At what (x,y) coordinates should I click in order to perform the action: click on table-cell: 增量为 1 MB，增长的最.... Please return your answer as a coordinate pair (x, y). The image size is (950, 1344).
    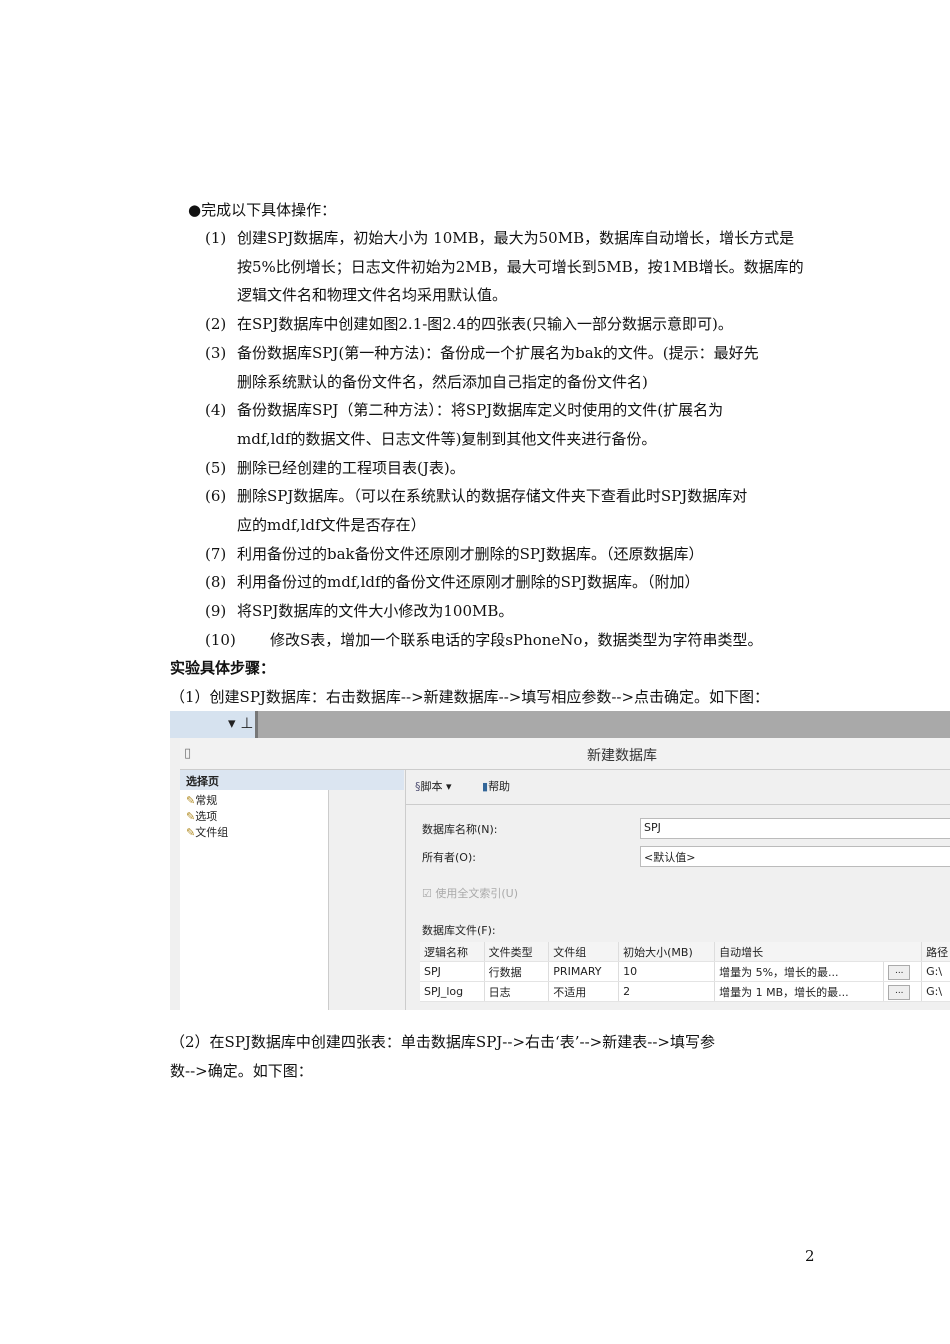
    Looking at the image, I should click on (799, 991).